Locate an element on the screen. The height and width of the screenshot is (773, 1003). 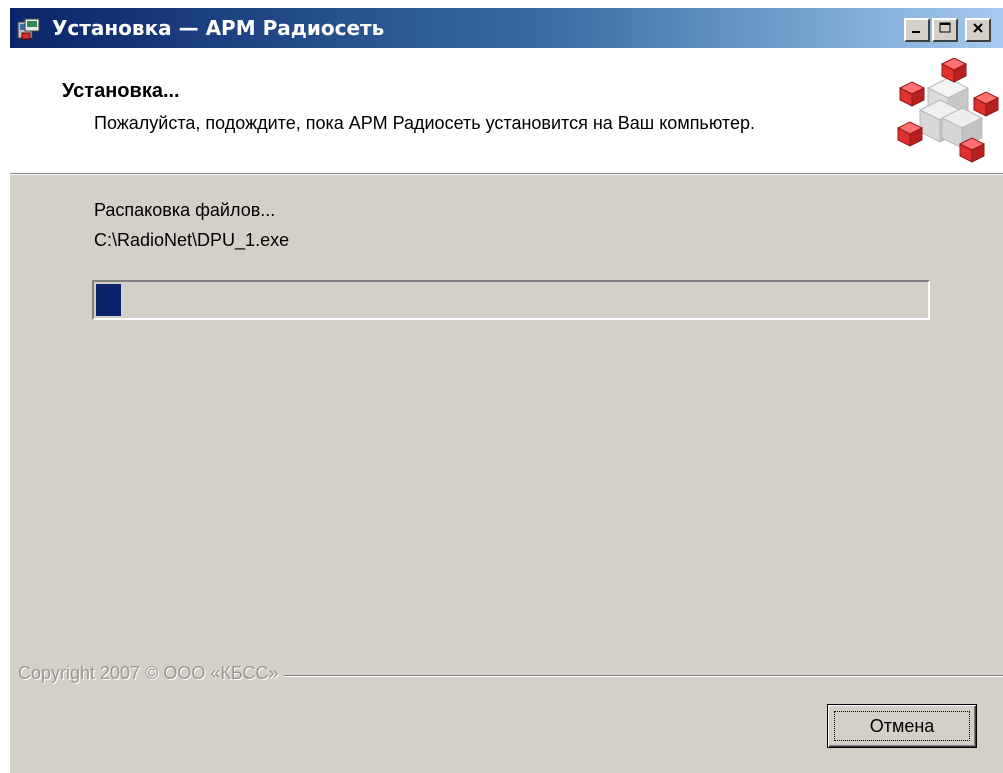
title-bar: Установка — АРМ Радиосеть is located at coordinates (506, 28).